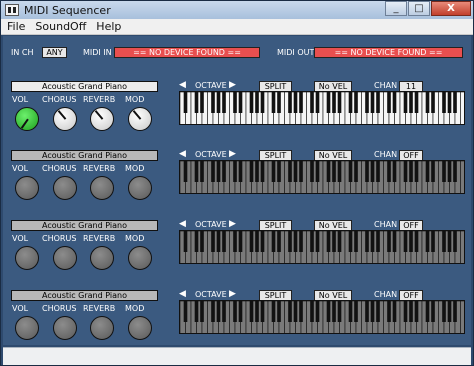  What do you see at coordinates (22, 52) in the screenshot?
I see `in-ch-label: IN CH` at bounding box center [22, 52].